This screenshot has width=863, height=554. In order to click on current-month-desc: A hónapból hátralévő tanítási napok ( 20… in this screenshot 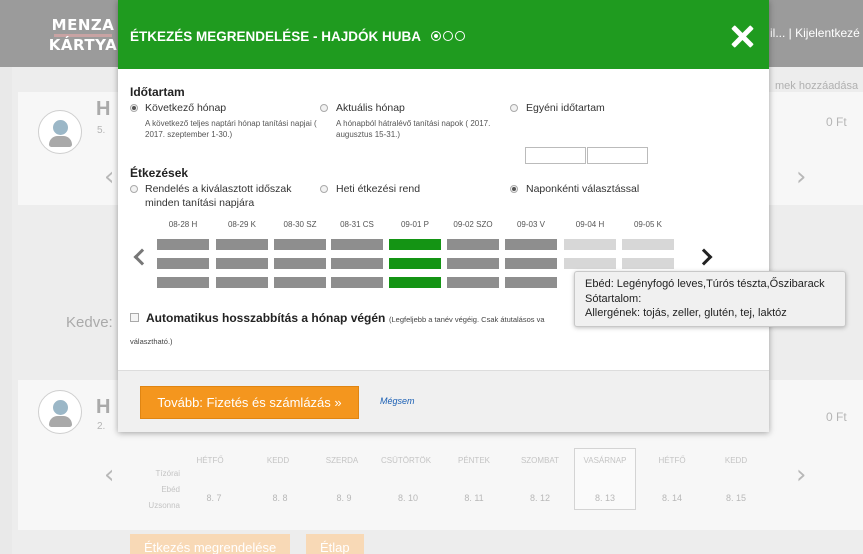, I will do `click(413, 129)`.